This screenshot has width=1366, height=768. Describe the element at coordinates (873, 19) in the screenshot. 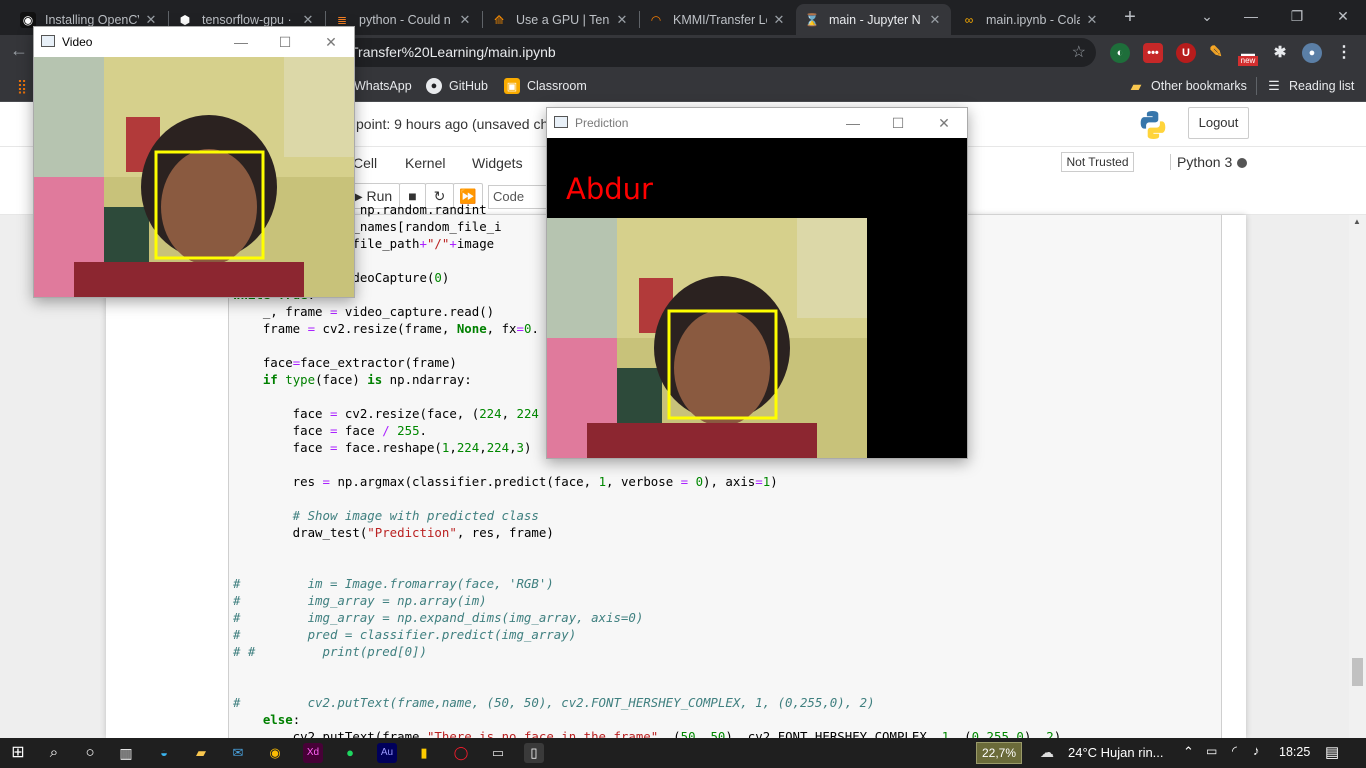

I see `tab-main-jupyter: ⌛ main - Jupyter N ✕` at that location.